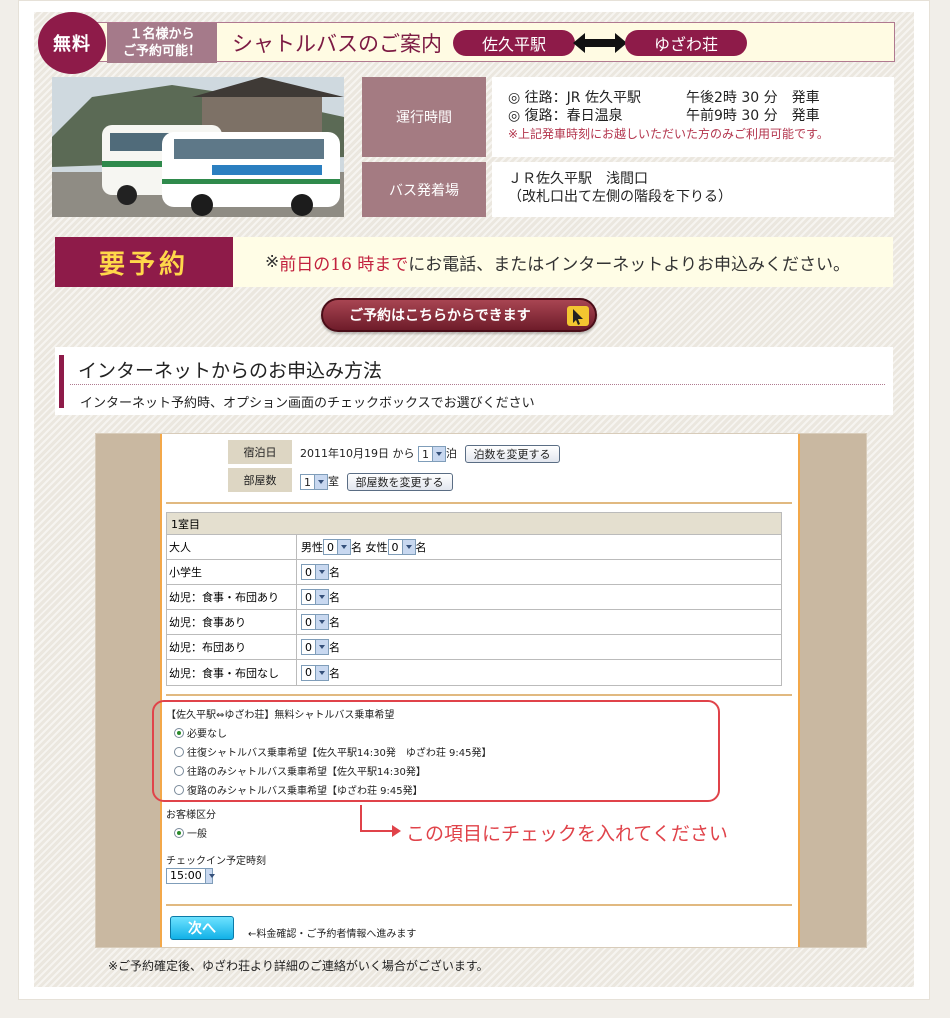 The width and height of the screenshot is (950, 1018). I want to click on change-rooms-button: 部屋数を変更する, so click(399, 482).